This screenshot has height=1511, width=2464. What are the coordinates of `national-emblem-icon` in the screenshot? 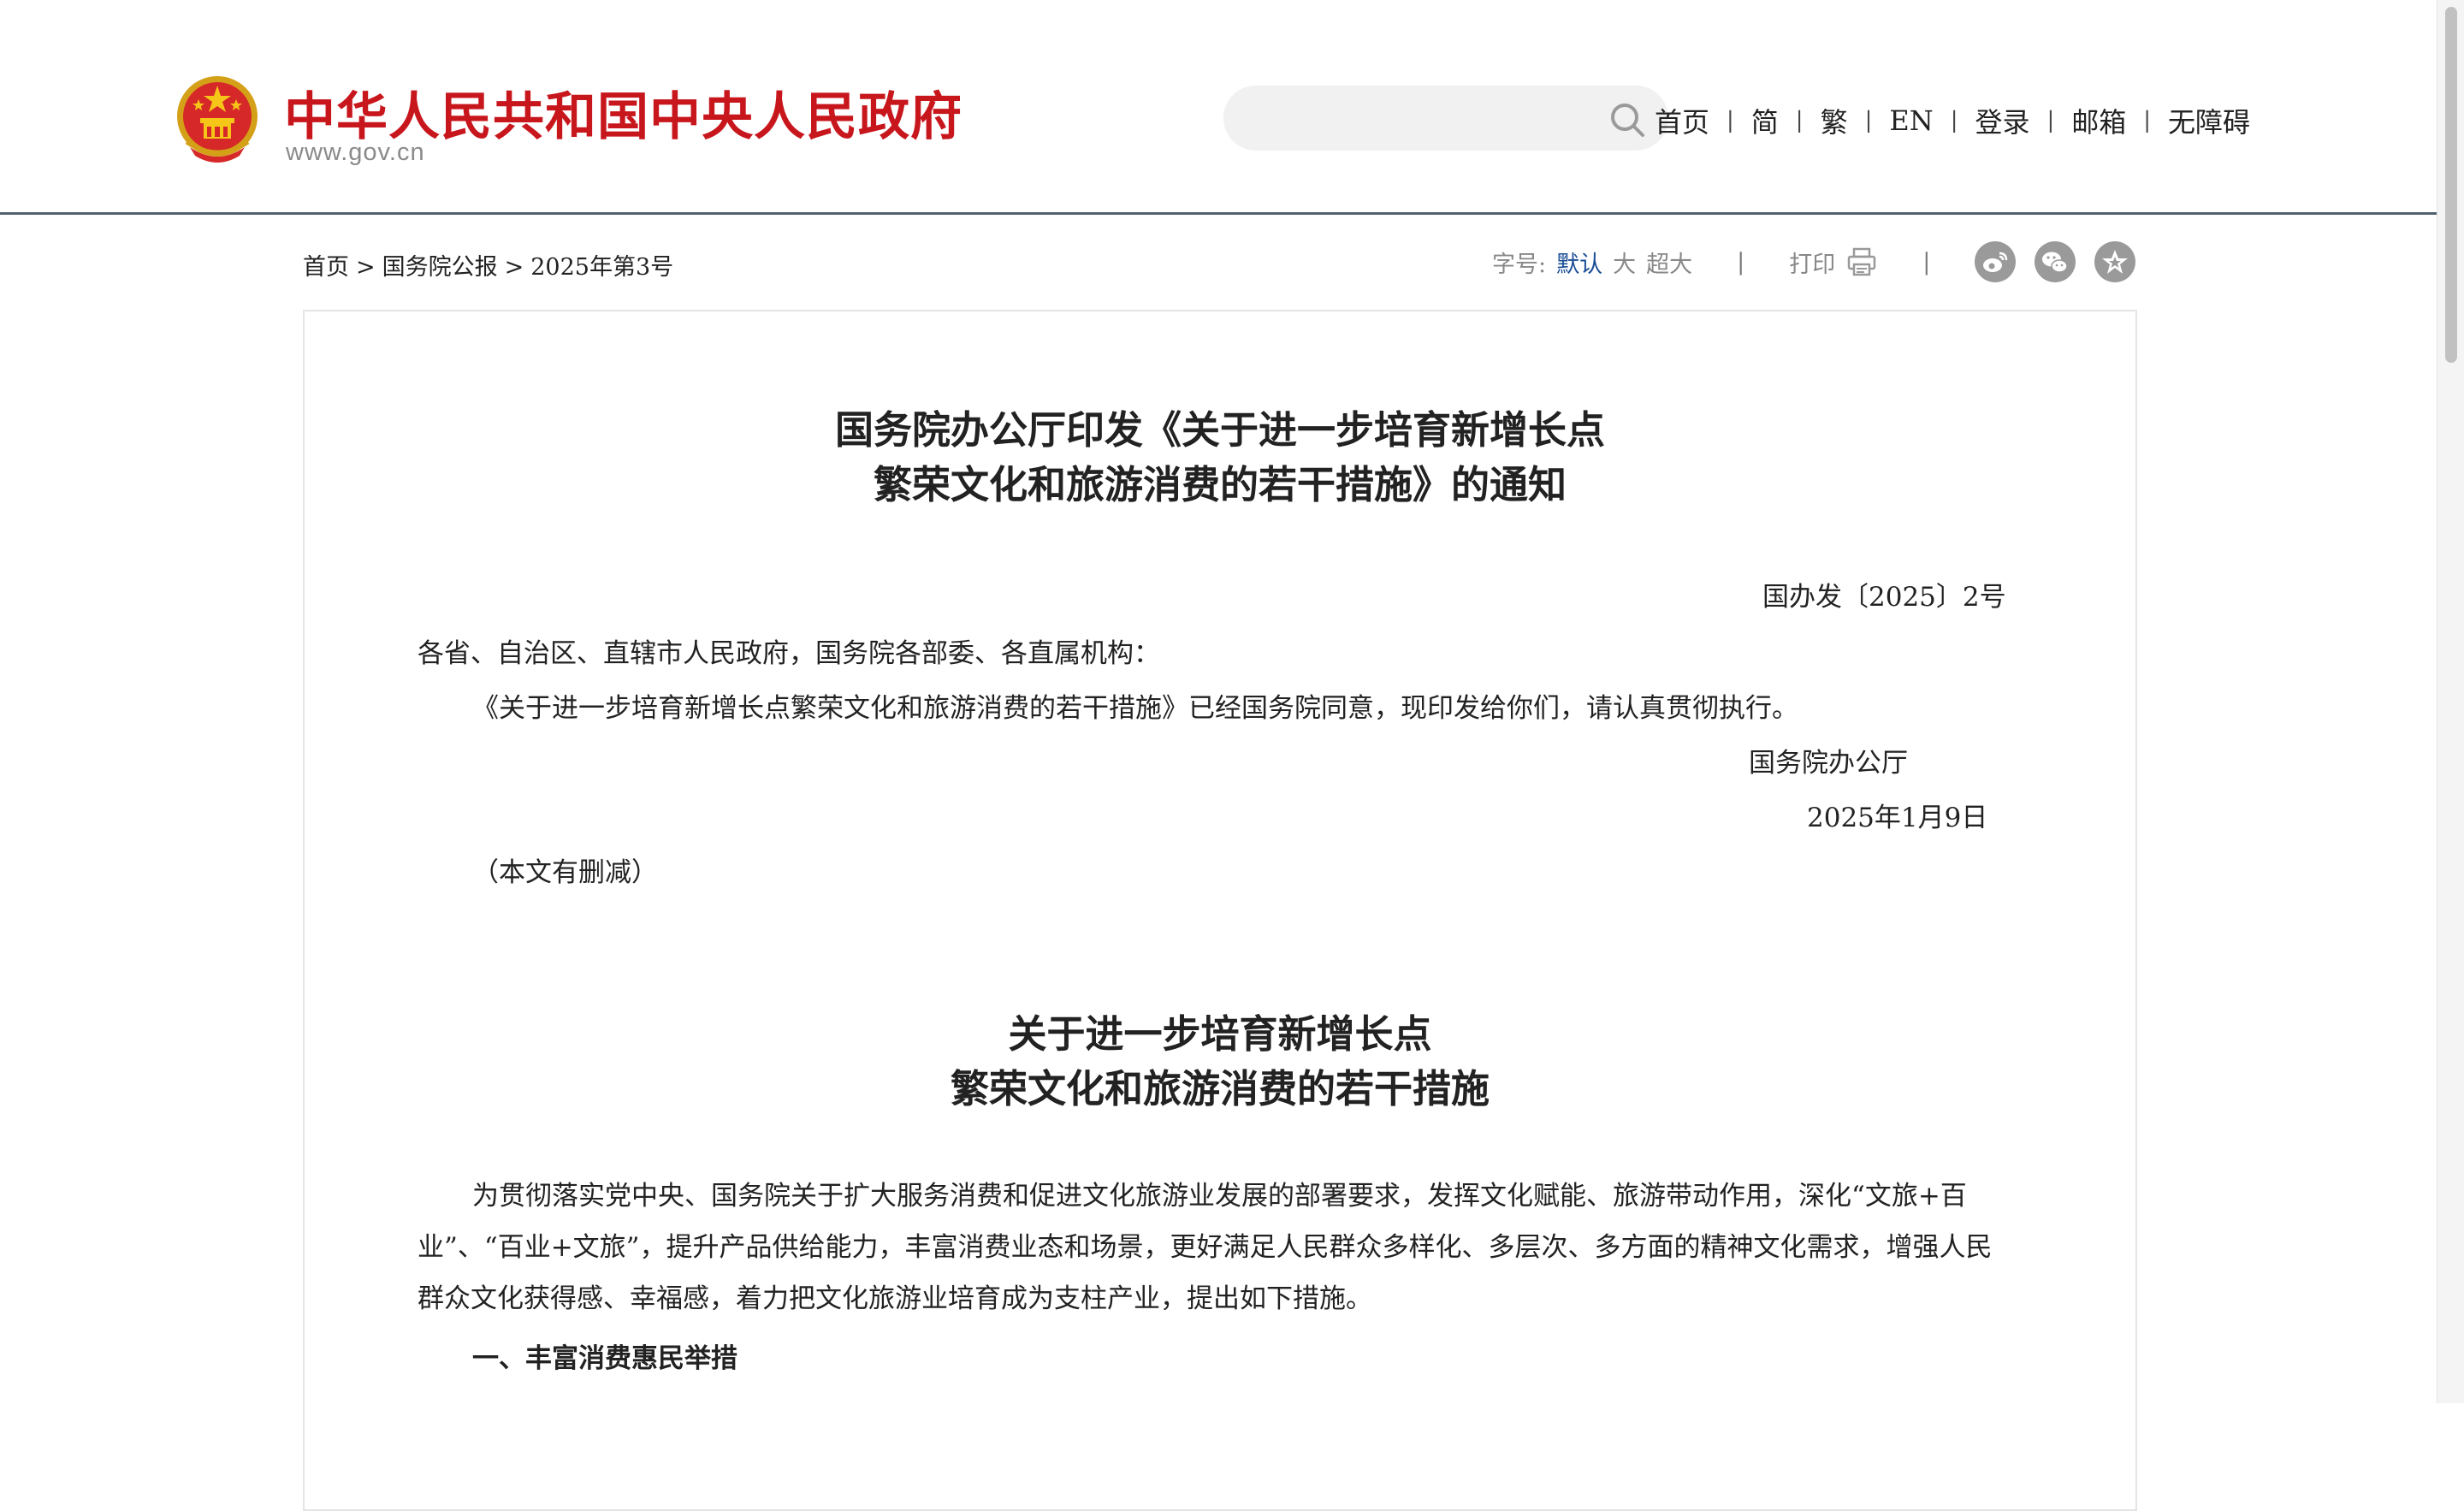 It's located at (217, 121).